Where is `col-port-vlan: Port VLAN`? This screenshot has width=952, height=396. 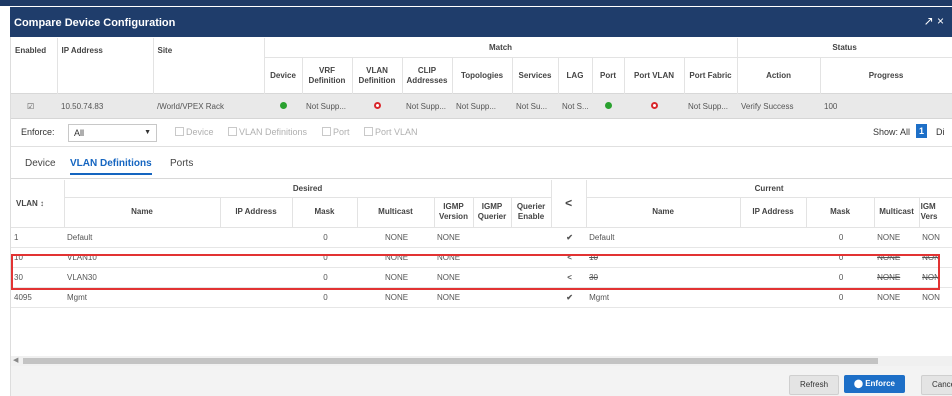 col-port-vlan: Port VLAN is located at coordinates (654, 75).